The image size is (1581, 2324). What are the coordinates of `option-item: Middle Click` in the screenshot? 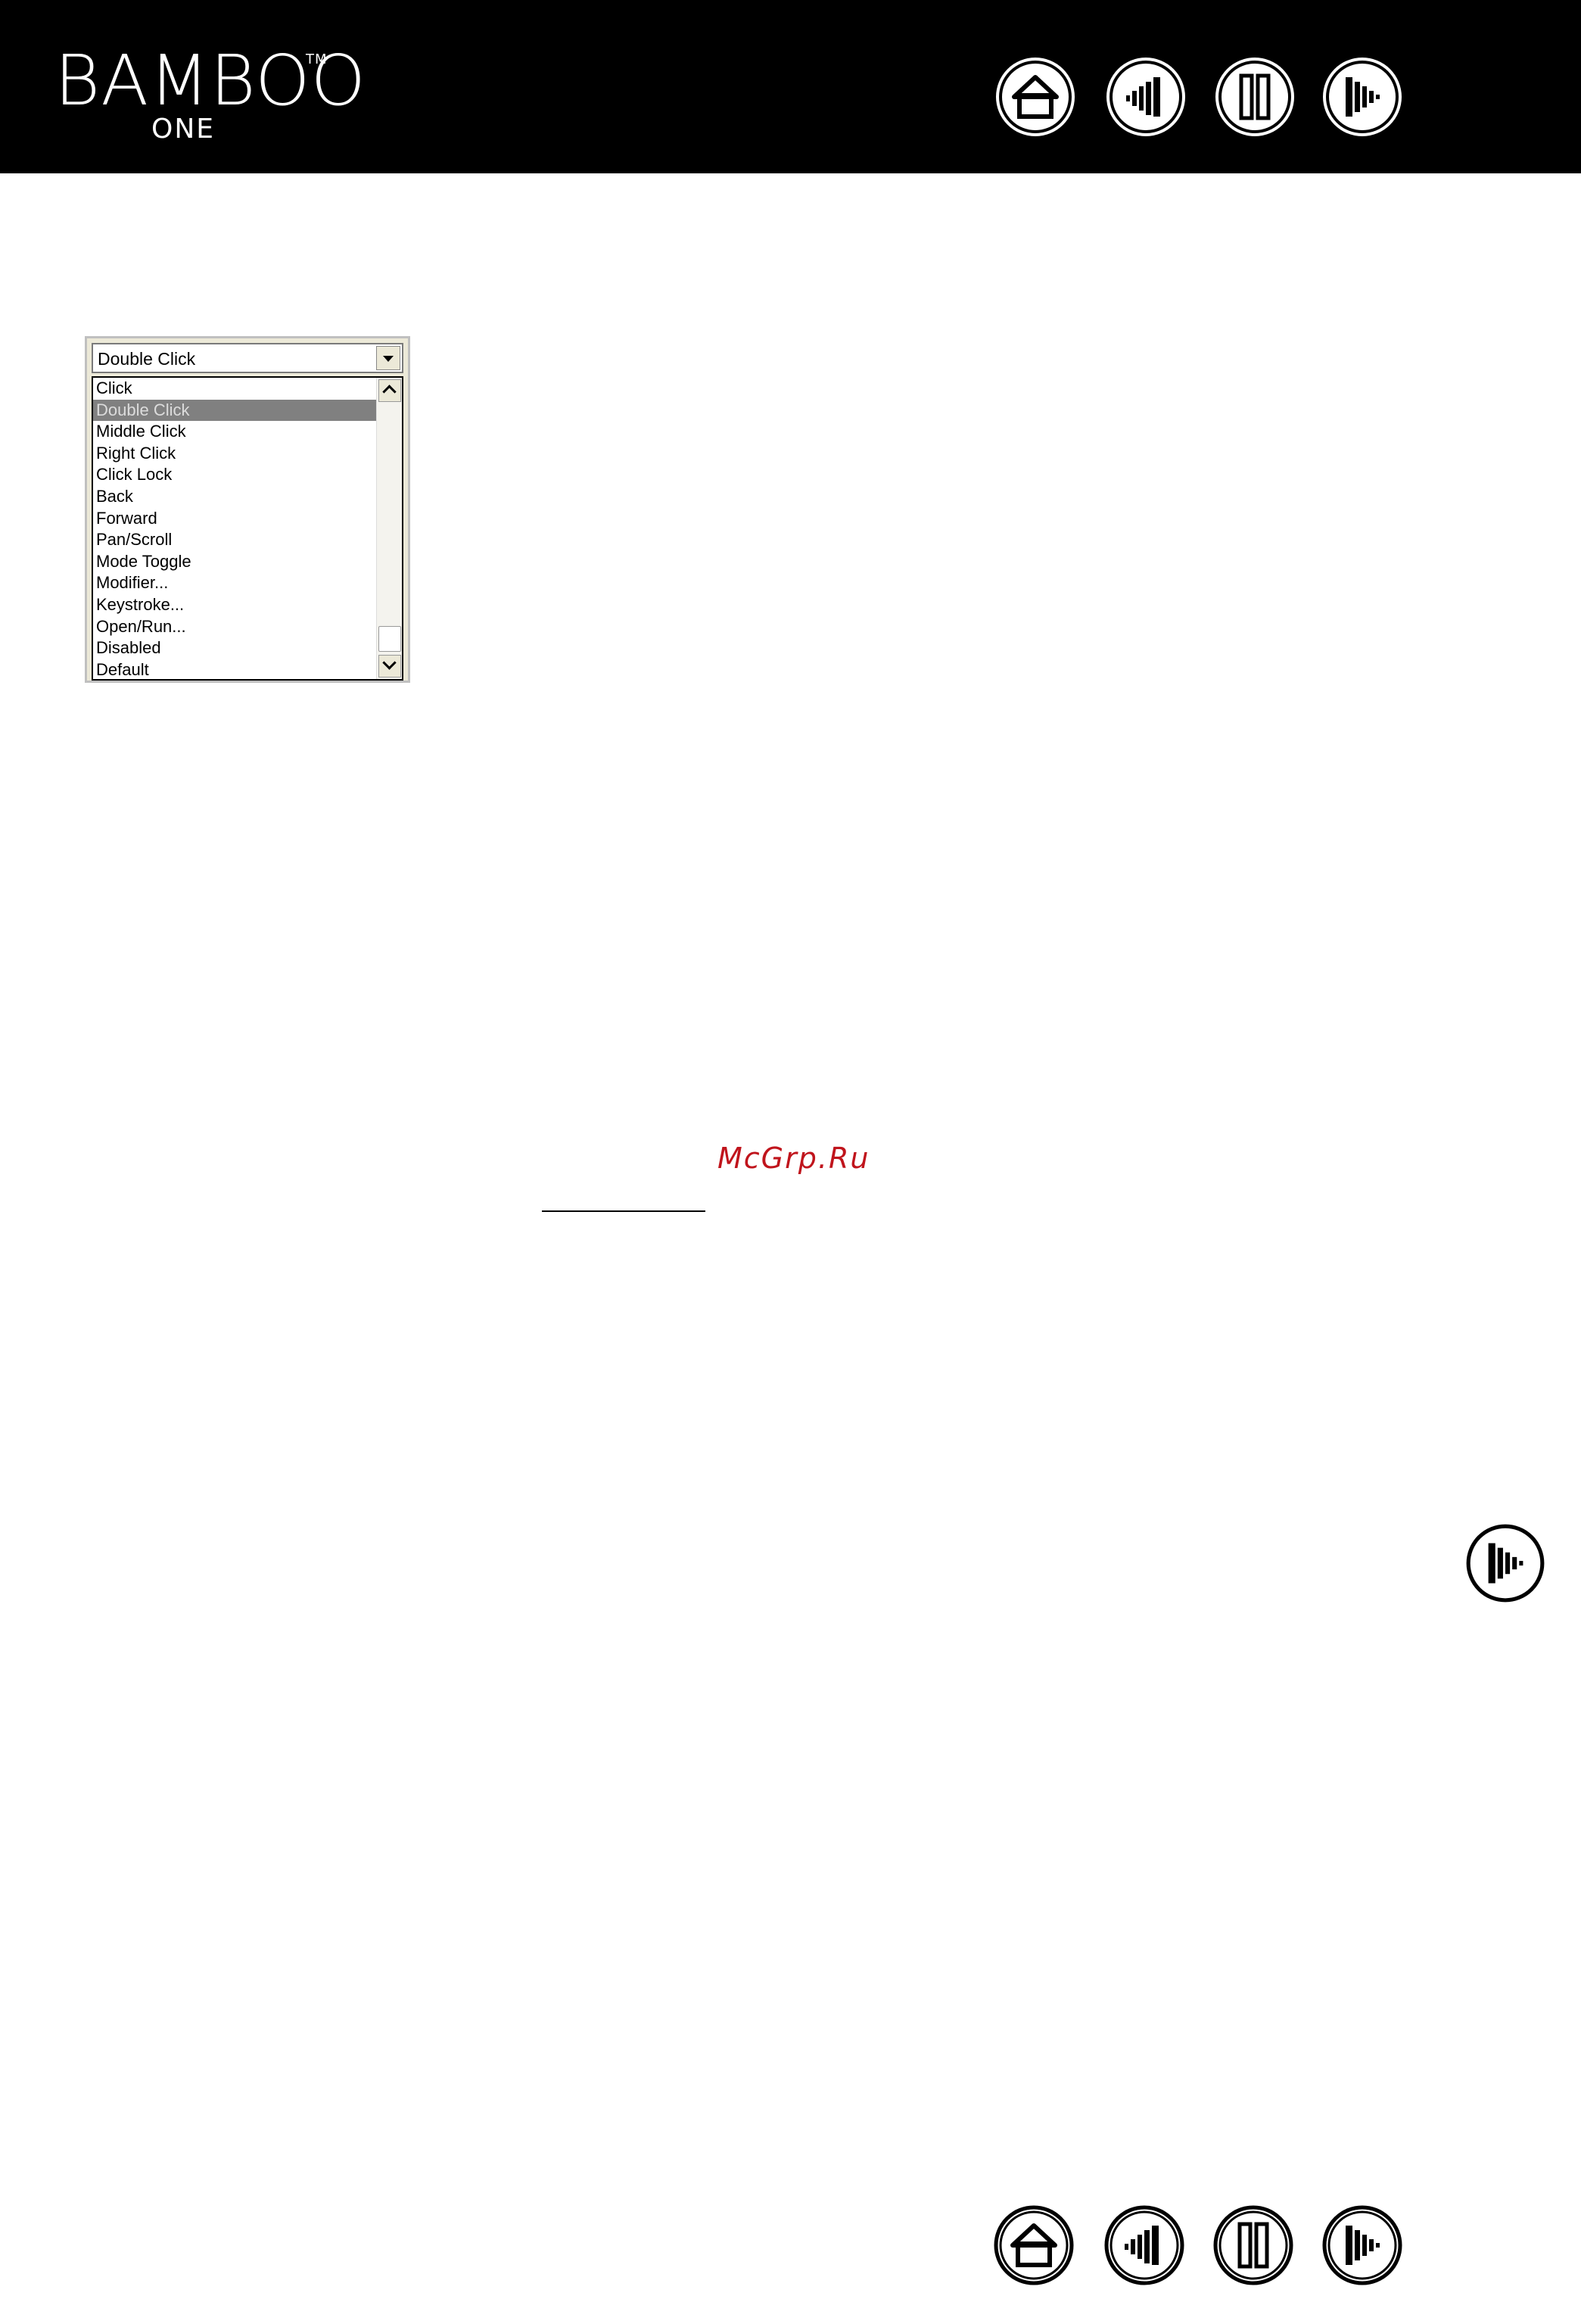 It's located at (236, 432).